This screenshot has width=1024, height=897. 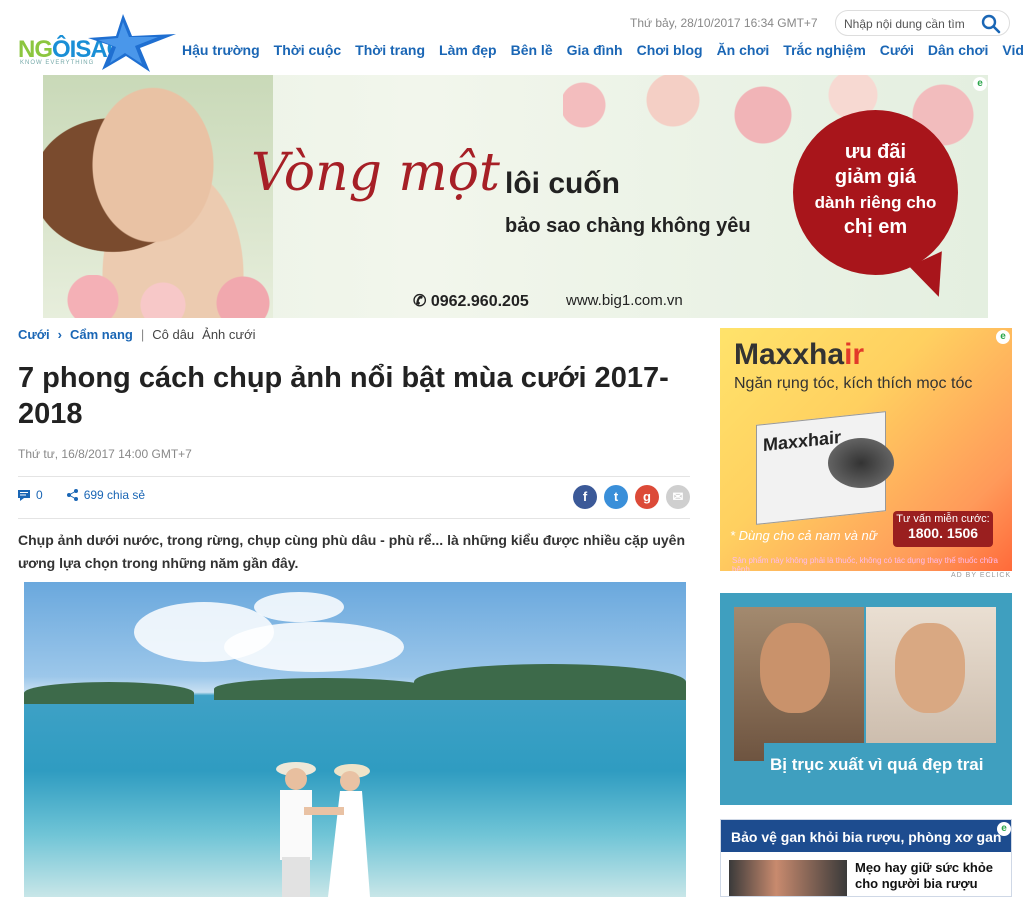 I want to click on banner-headline: lôi cuốn, so click(x=562, y=183).